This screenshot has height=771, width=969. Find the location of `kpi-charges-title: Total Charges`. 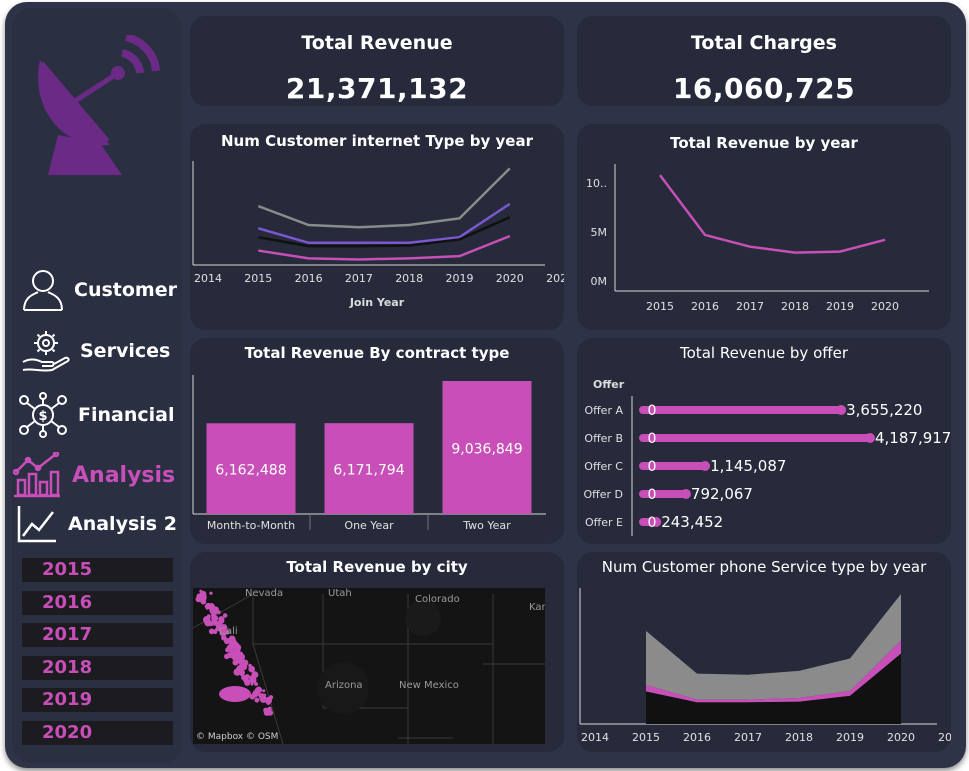

kpi-charges-title: Total Charges is located at coordinates (764, 43).